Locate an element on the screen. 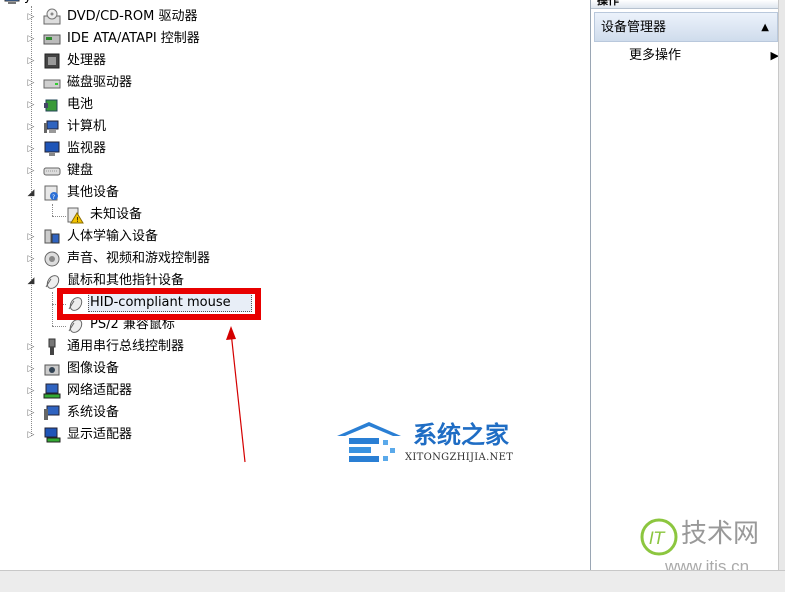 The height and width of the screenshot is (592, 785). tree-item-unknown-device: ! 未知设备 is located at coordinates (130, 215).